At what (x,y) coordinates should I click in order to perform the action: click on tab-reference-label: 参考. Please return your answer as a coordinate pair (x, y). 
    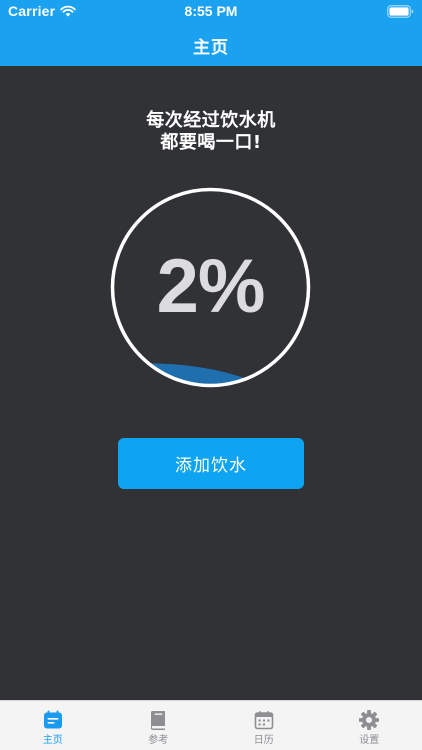
    Looking at the image, I should click on (158, 740).